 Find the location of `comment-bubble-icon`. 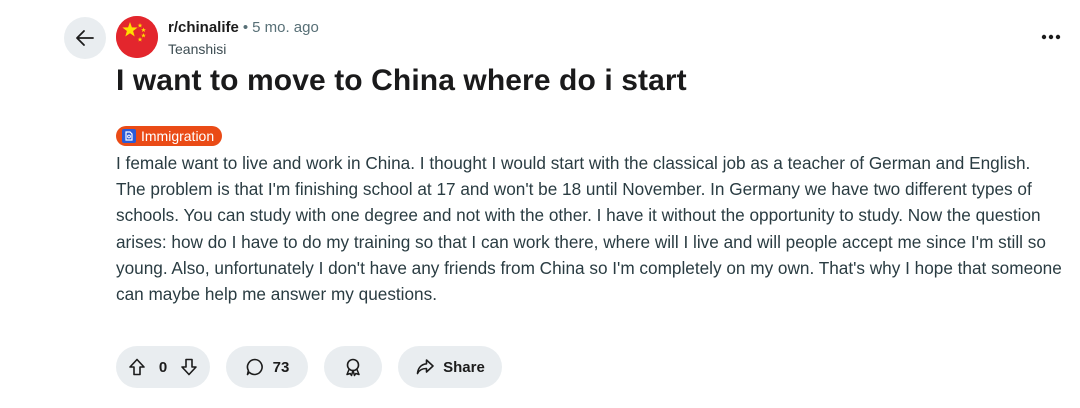

comment-bubble-icon is located at coordinates (254, 367).